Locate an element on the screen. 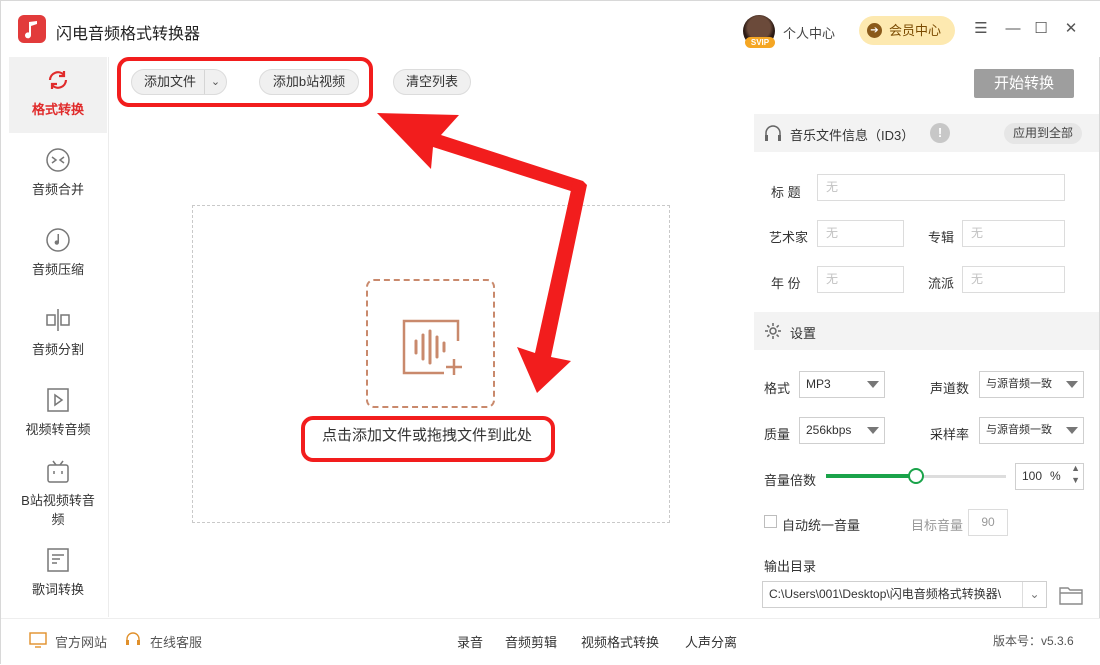 The height and width of the screenshot is (665, 1100). audio-edit-link: 音频剪辑 is located at coordinates (531, 641).